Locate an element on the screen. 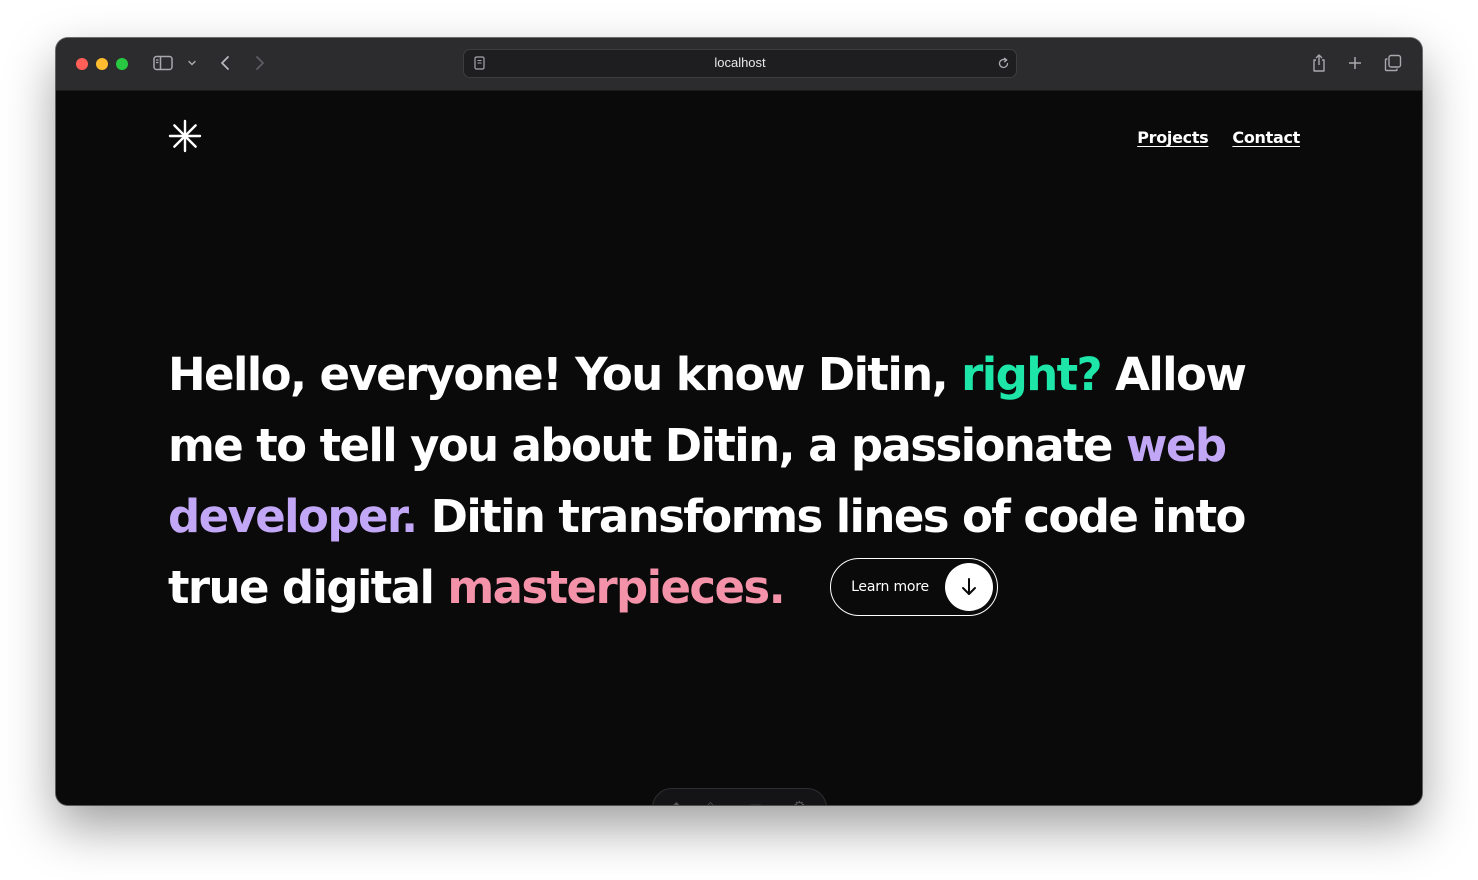 This screenshot has width=1478, height=880. reload-icon is located at coordinates (1003, 63).